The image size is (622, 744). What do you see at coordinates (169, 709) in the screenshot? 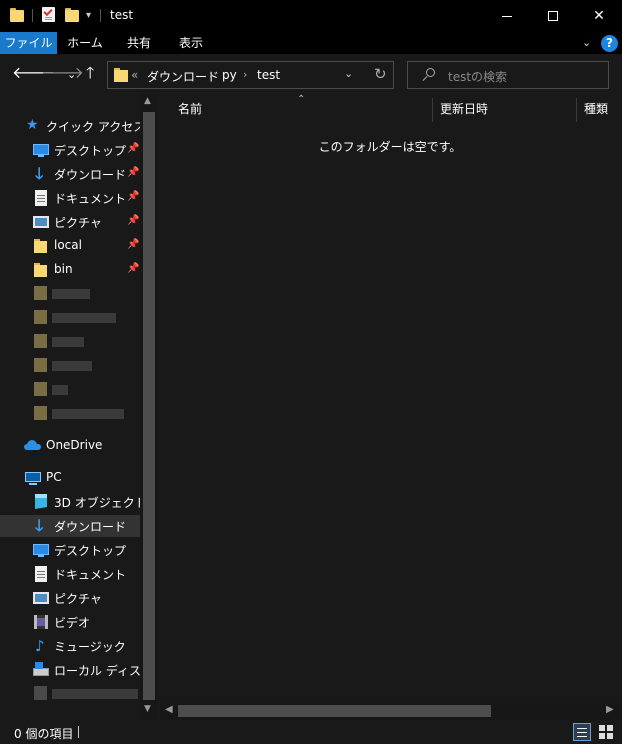
I see `scroll-left-arrow-icon: ◀` at bounding box center [169, 709].